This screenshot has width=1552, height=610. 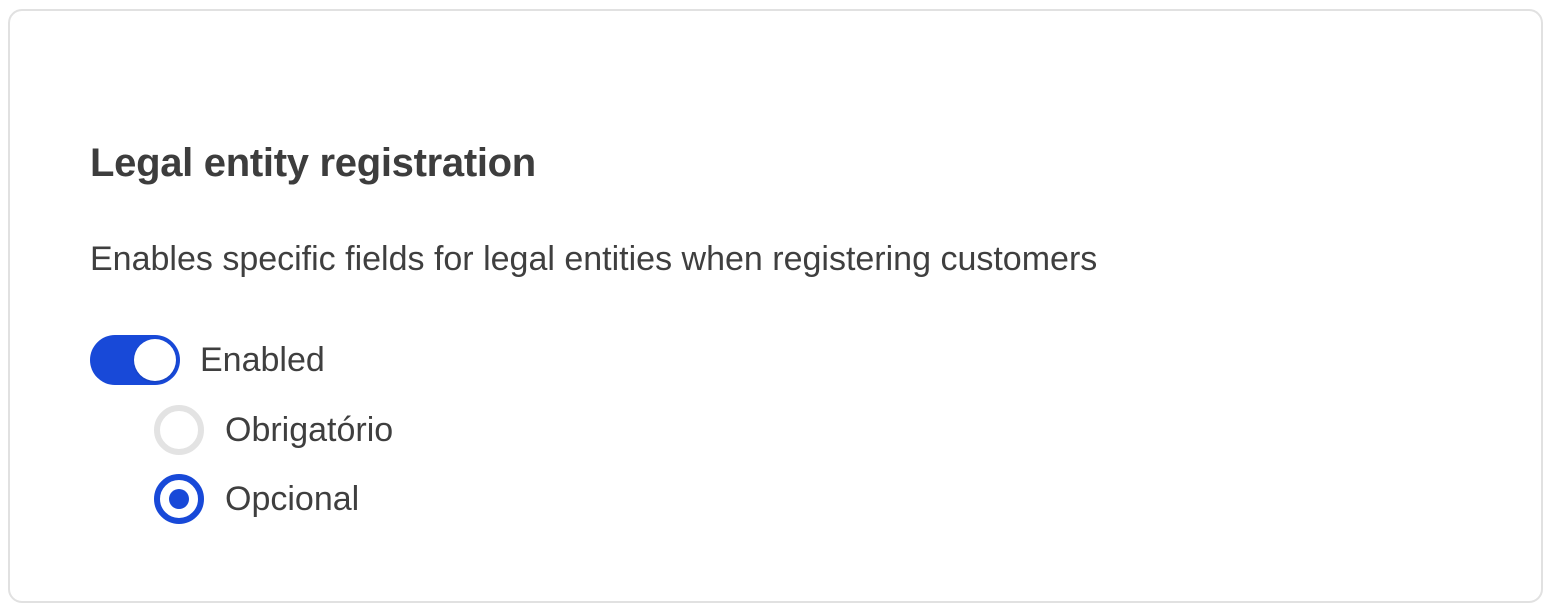 I want to click on radio-option-obrigatorio: Obrigatório, so click(x=273, y=430).